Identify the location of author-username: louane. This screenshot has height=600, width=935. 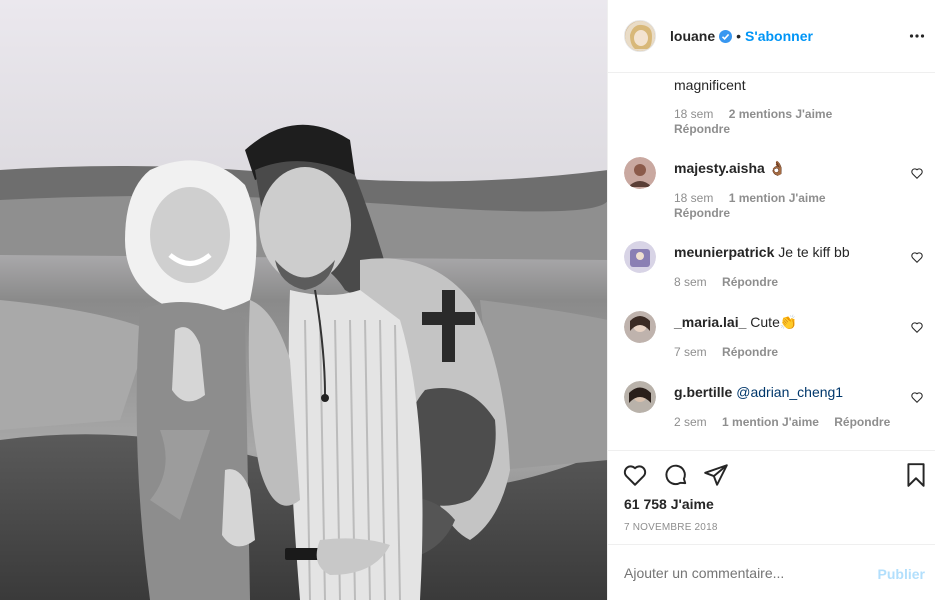
(692, 36).